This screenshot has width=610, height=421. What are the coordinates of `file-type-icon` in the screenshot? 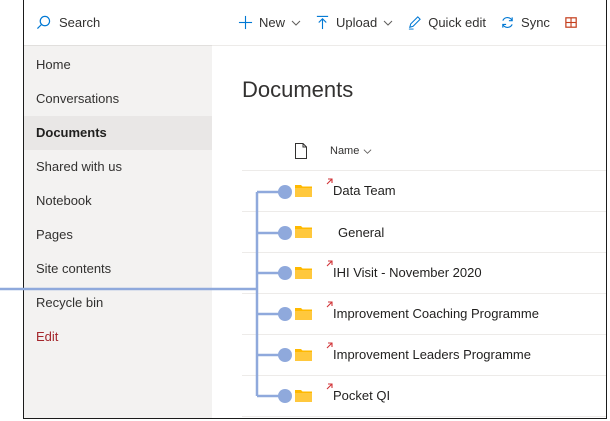 It's located at (301, 151).